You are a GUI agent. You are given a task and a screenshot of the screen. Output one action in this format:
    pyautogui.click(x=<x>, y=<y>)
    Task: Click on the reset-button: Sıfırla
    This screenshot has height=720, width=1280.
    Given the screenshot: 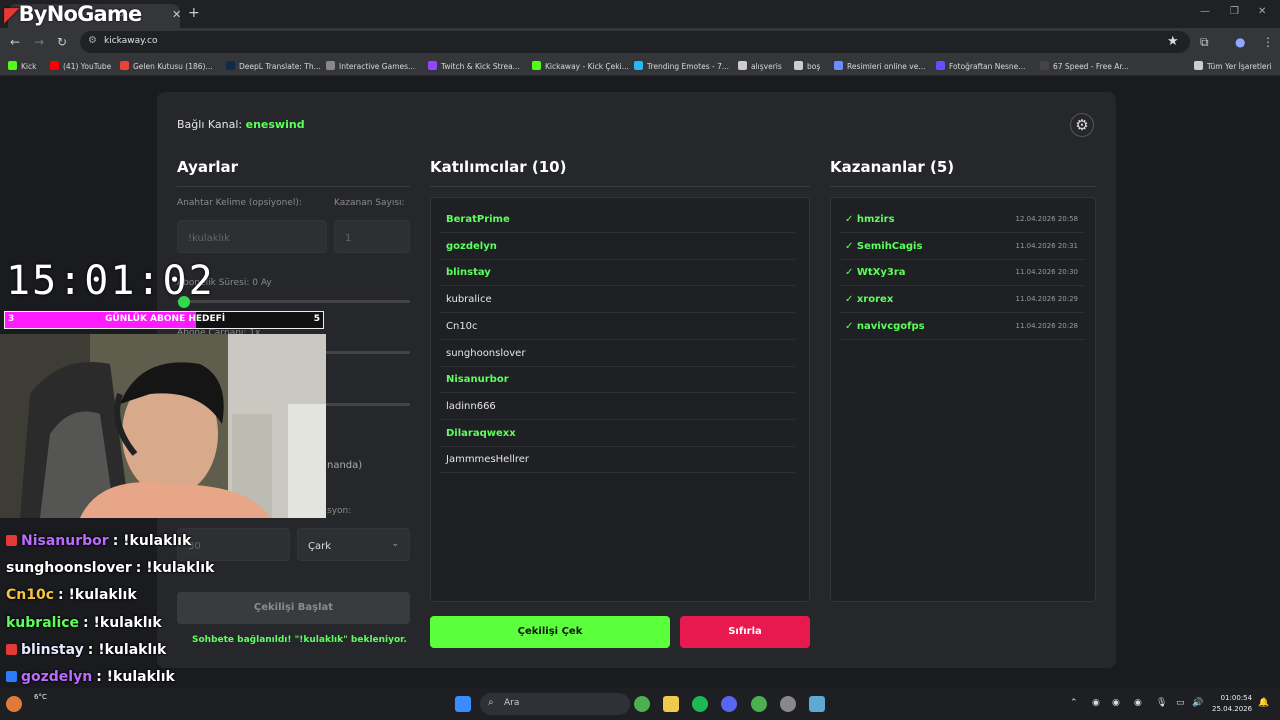 What is the action you would take?
    pyautogui.click(x=745, y=632)
    